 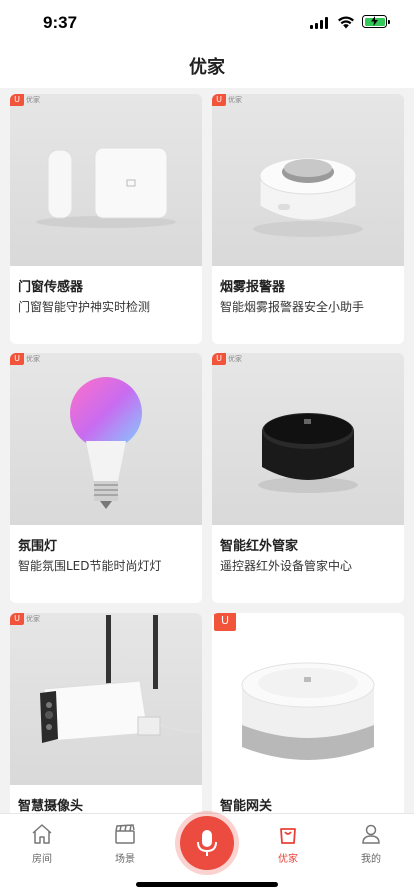 What do you see at coordinates (125, 834) in the screenshot?
I see `clapperboard-icon` at bounding box center [125, 834].